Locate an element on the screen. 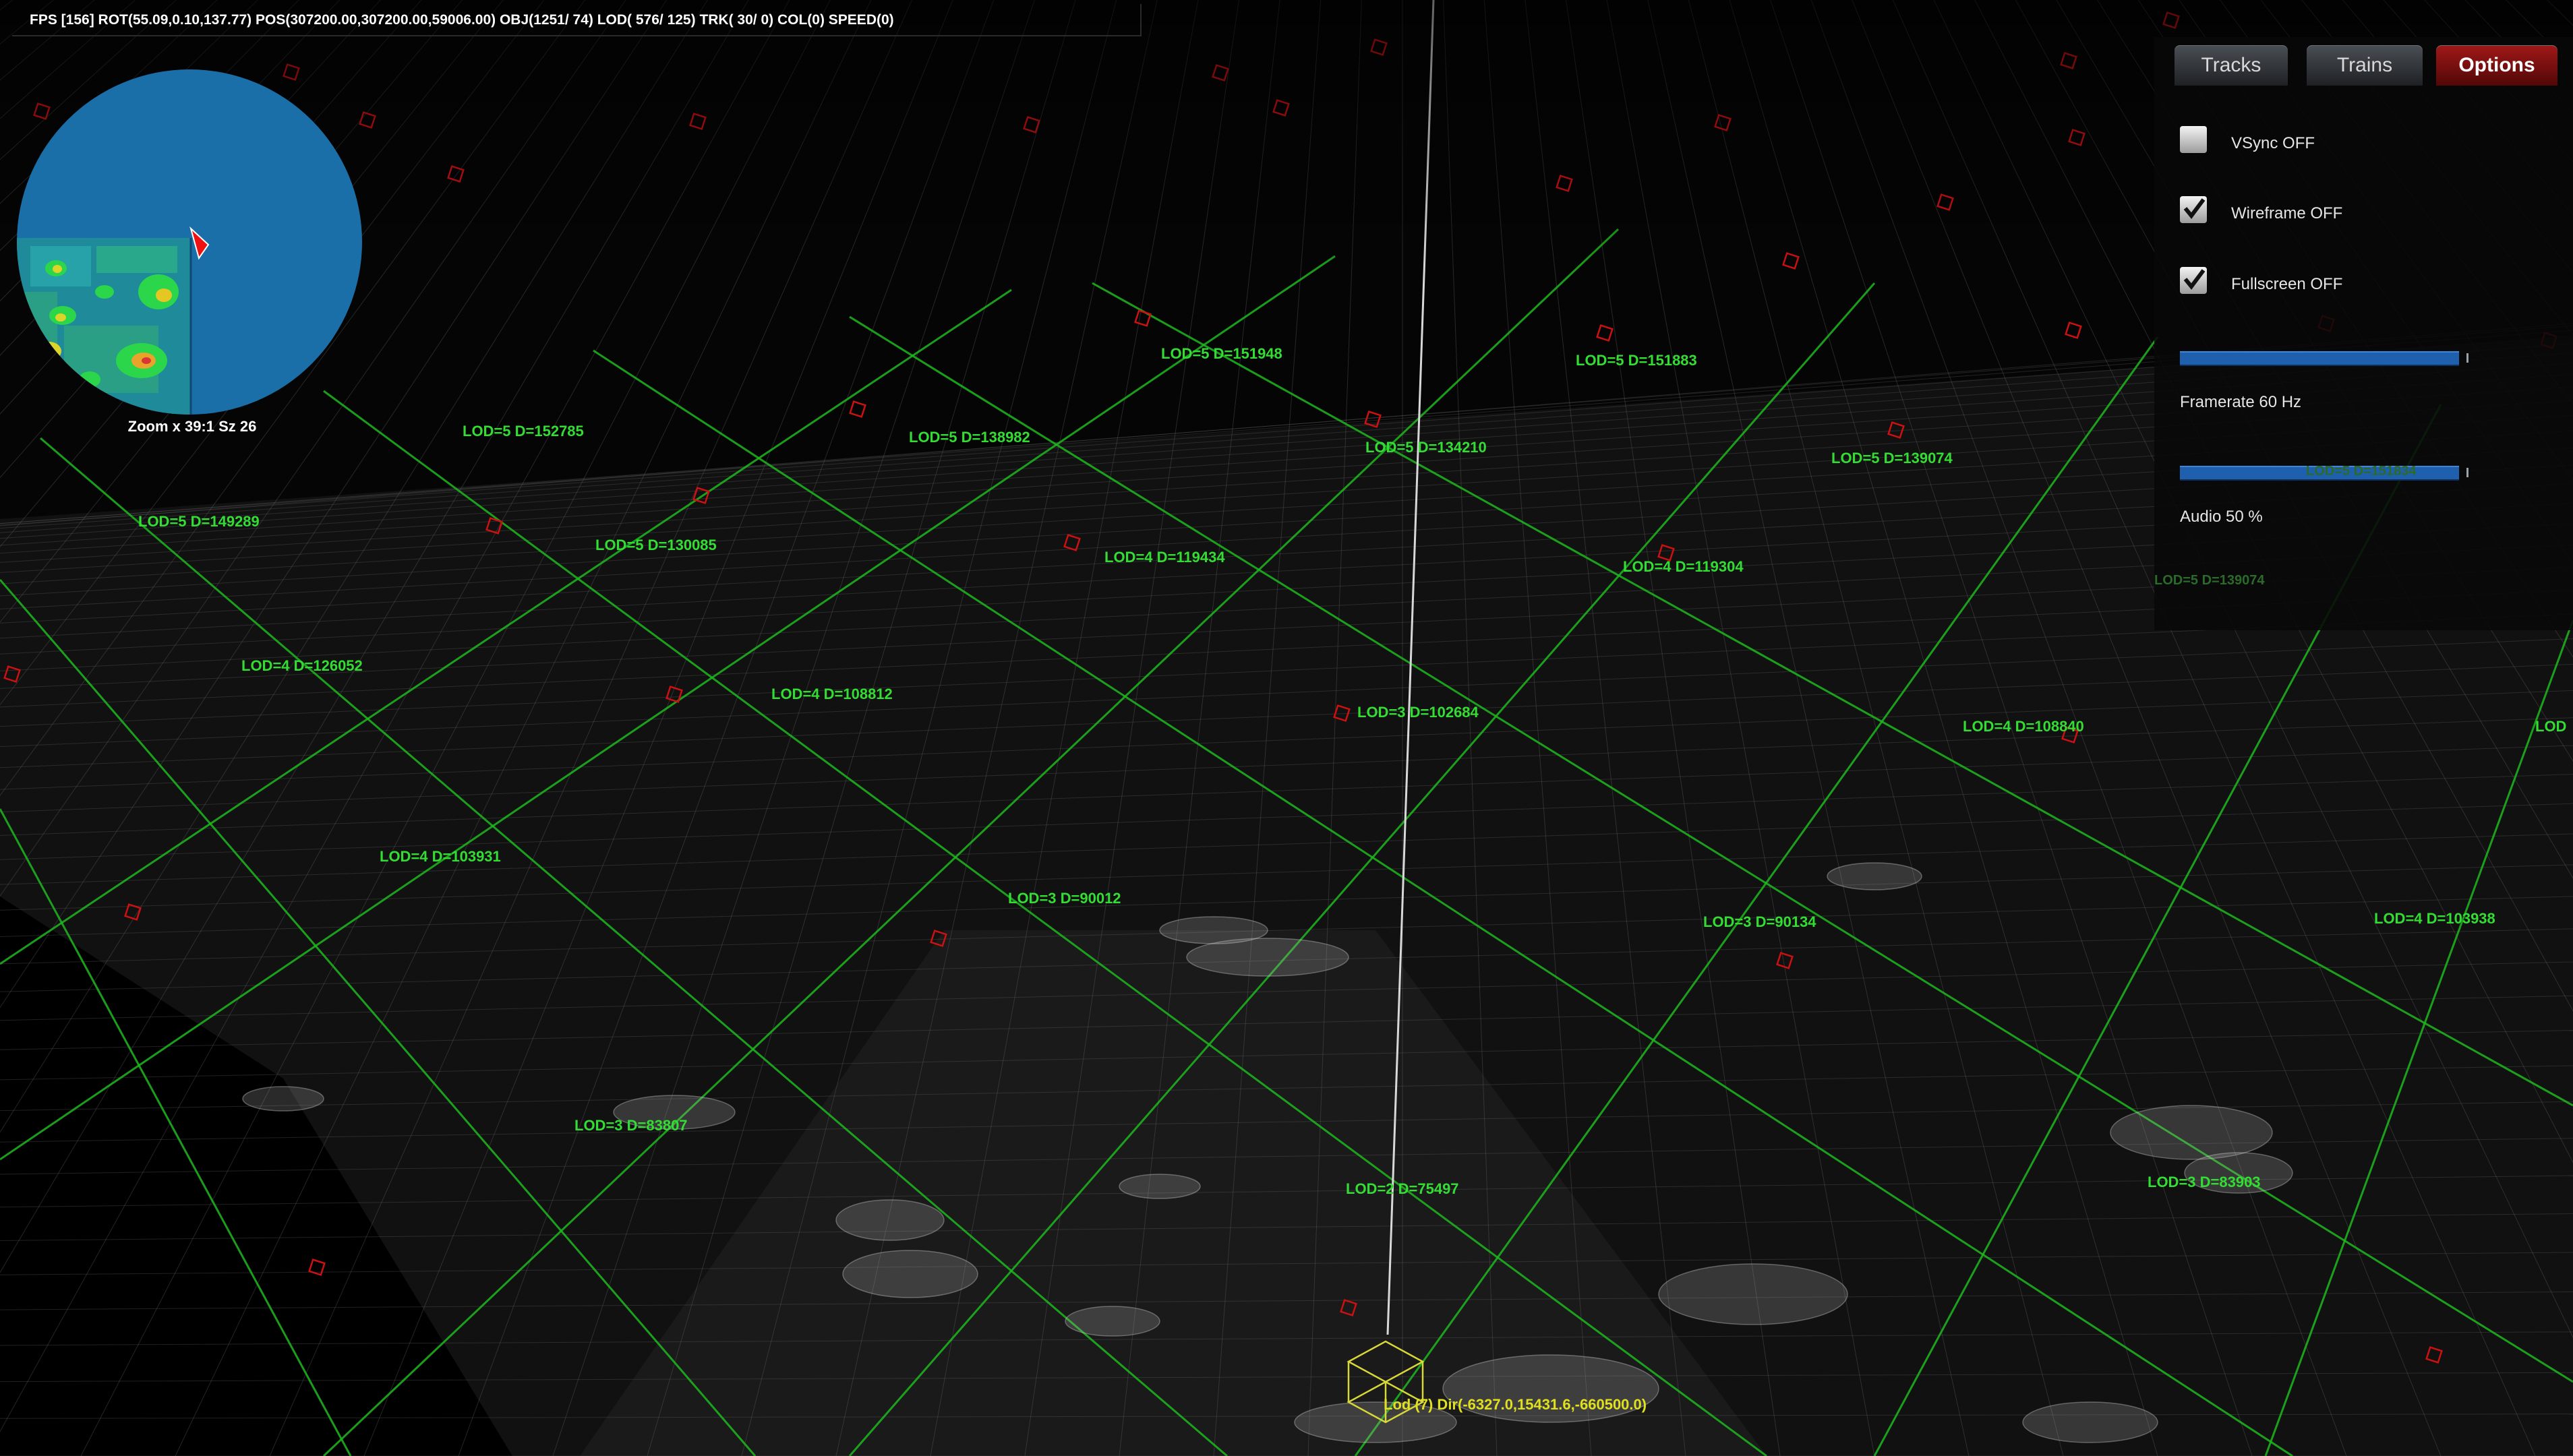 Image resolution: width=2573 pixels, height=1456 pixels. ghost-lod-label: LOD=5 D=151834 is located at coordinates (2361, 471).